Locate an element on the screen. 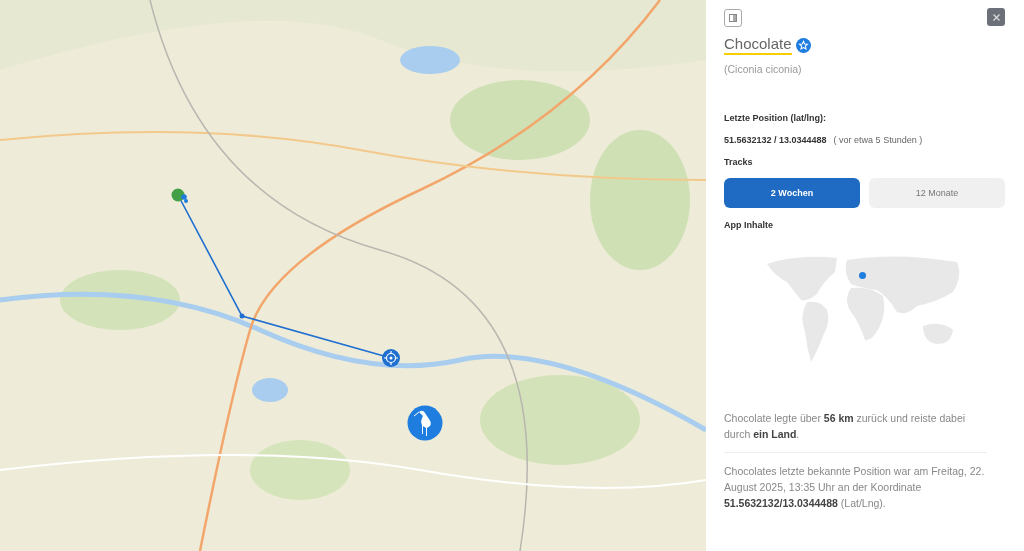 The image size is (1024, 551). waypoint-dot is located at coordinates (242, 316).